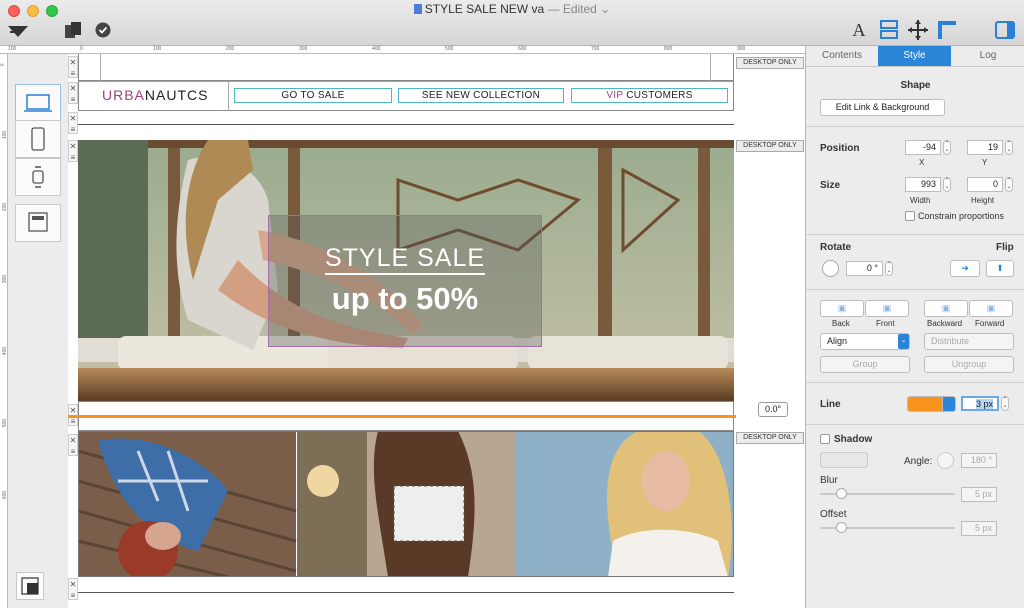 The image size is (1024, 608). I want to click on height-field: 0, so click(985, 184).